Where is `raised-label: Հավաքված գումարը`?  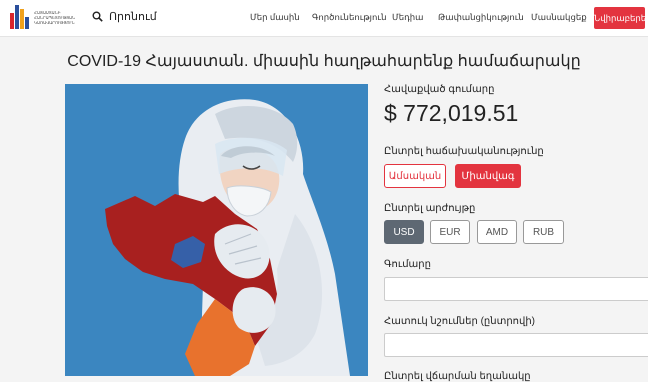
raised-label: Հավաքված գումարը is located at coordinates (439, 89).